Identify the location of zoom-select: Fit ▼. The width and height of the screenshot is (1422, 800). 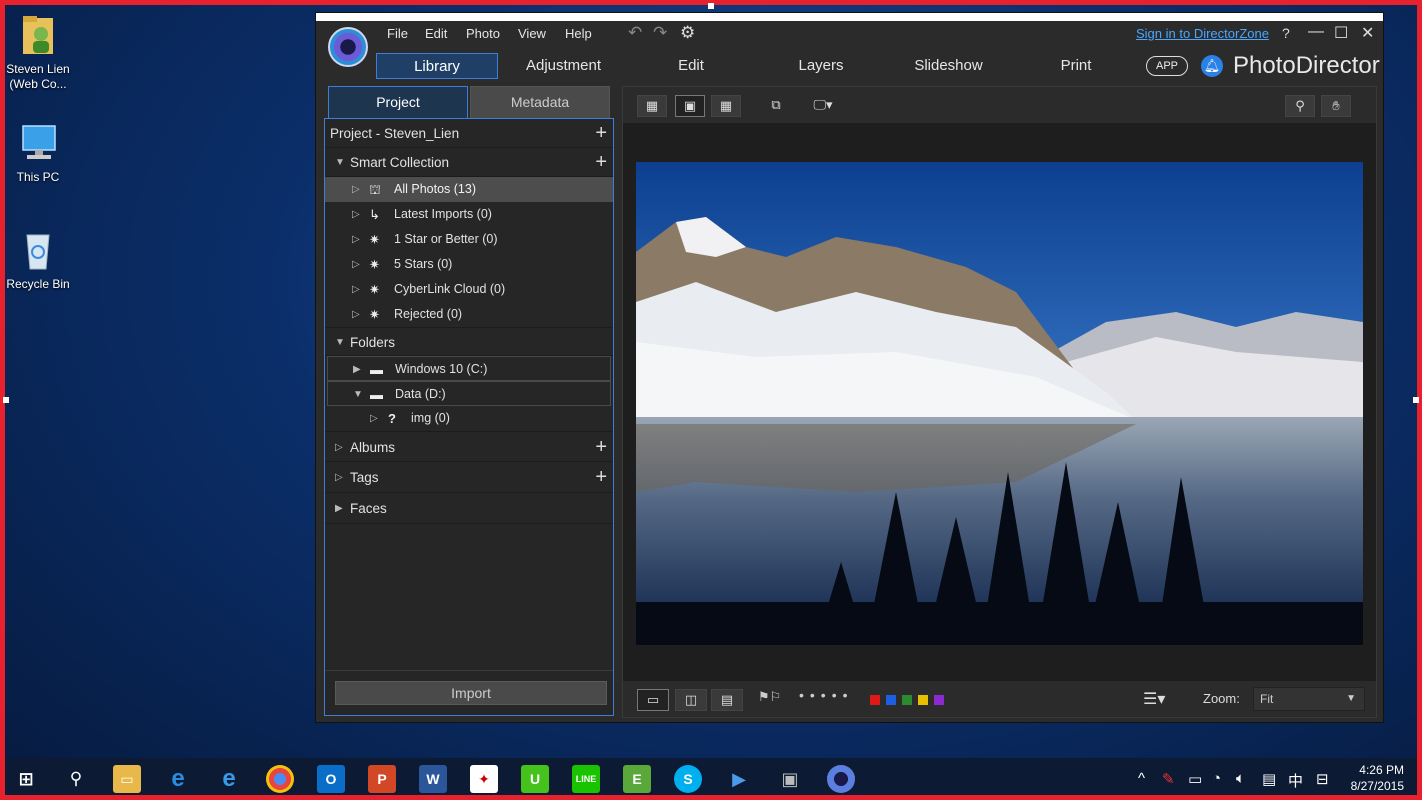
(1309, 699).